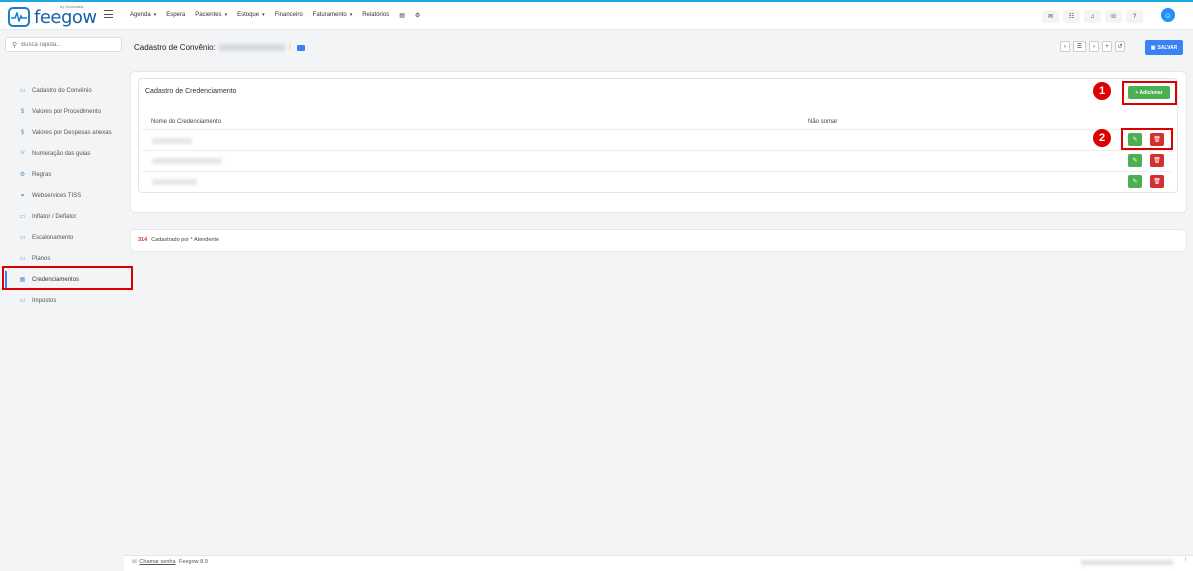  I want to click on sidebar-item-cadastro: ▭ Cadastro do Convênio, so click(65, 90).